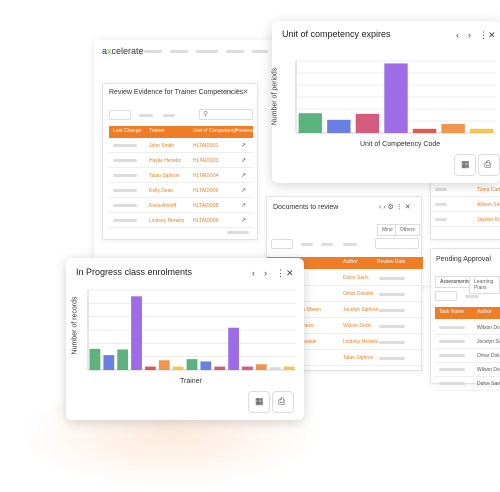 The image size is (500, 492). What do you see at coordinates (181, 191) in the screenshot?
I see `table-row: Kelly Dean HLTAID006 ↗` at bounding box center [181, 191].